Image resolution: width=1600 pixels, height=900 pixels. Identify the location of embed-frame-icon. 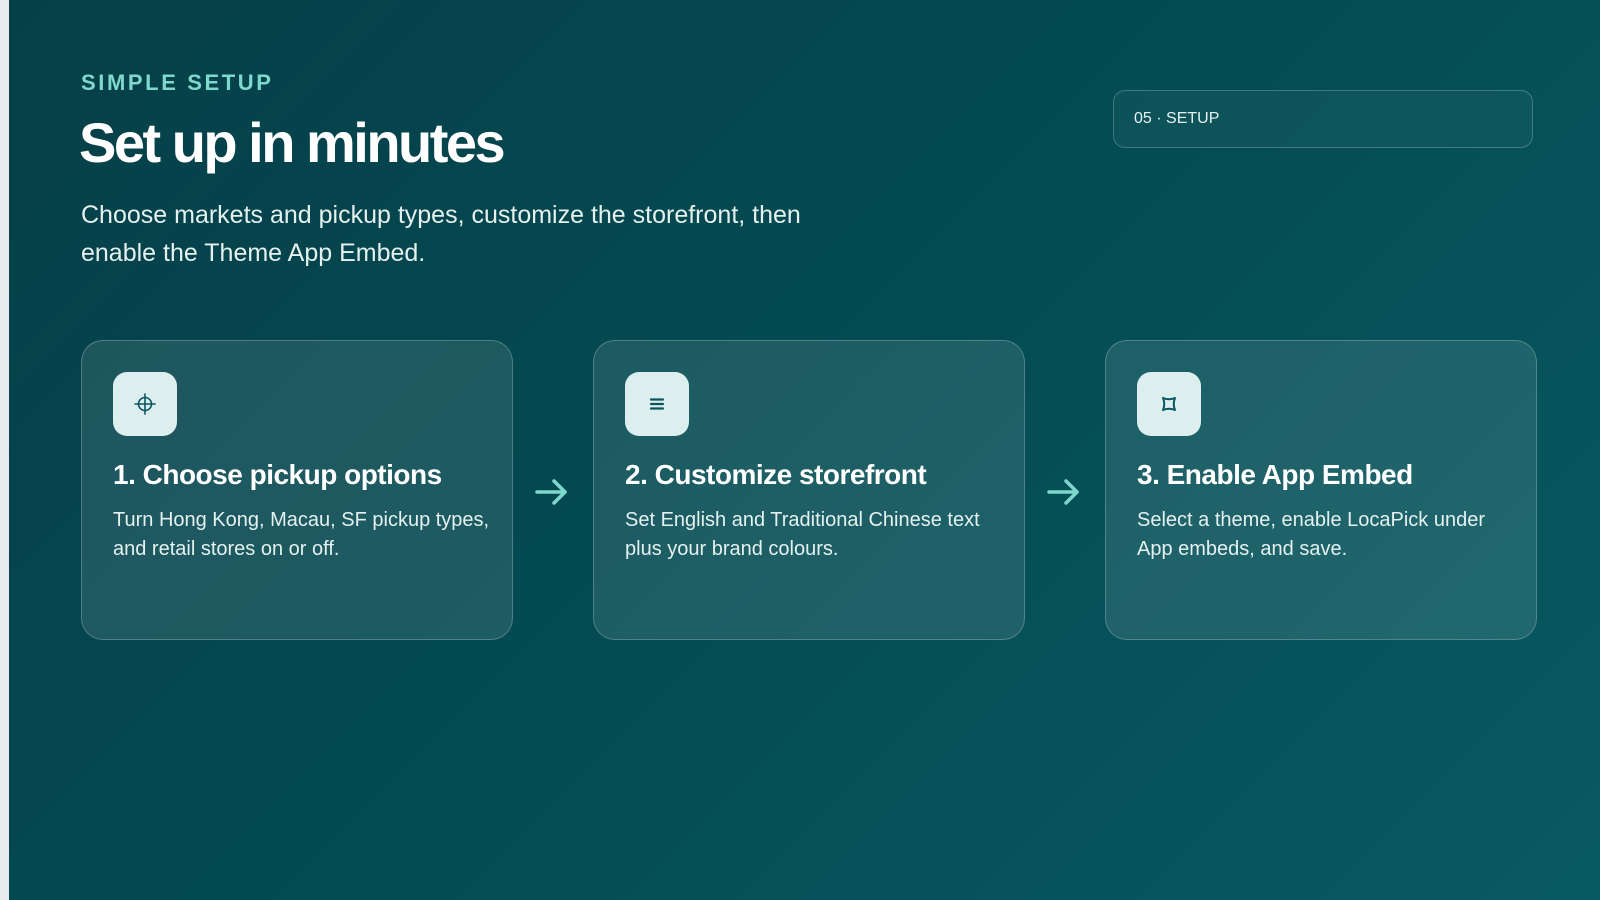
(1169, 404).